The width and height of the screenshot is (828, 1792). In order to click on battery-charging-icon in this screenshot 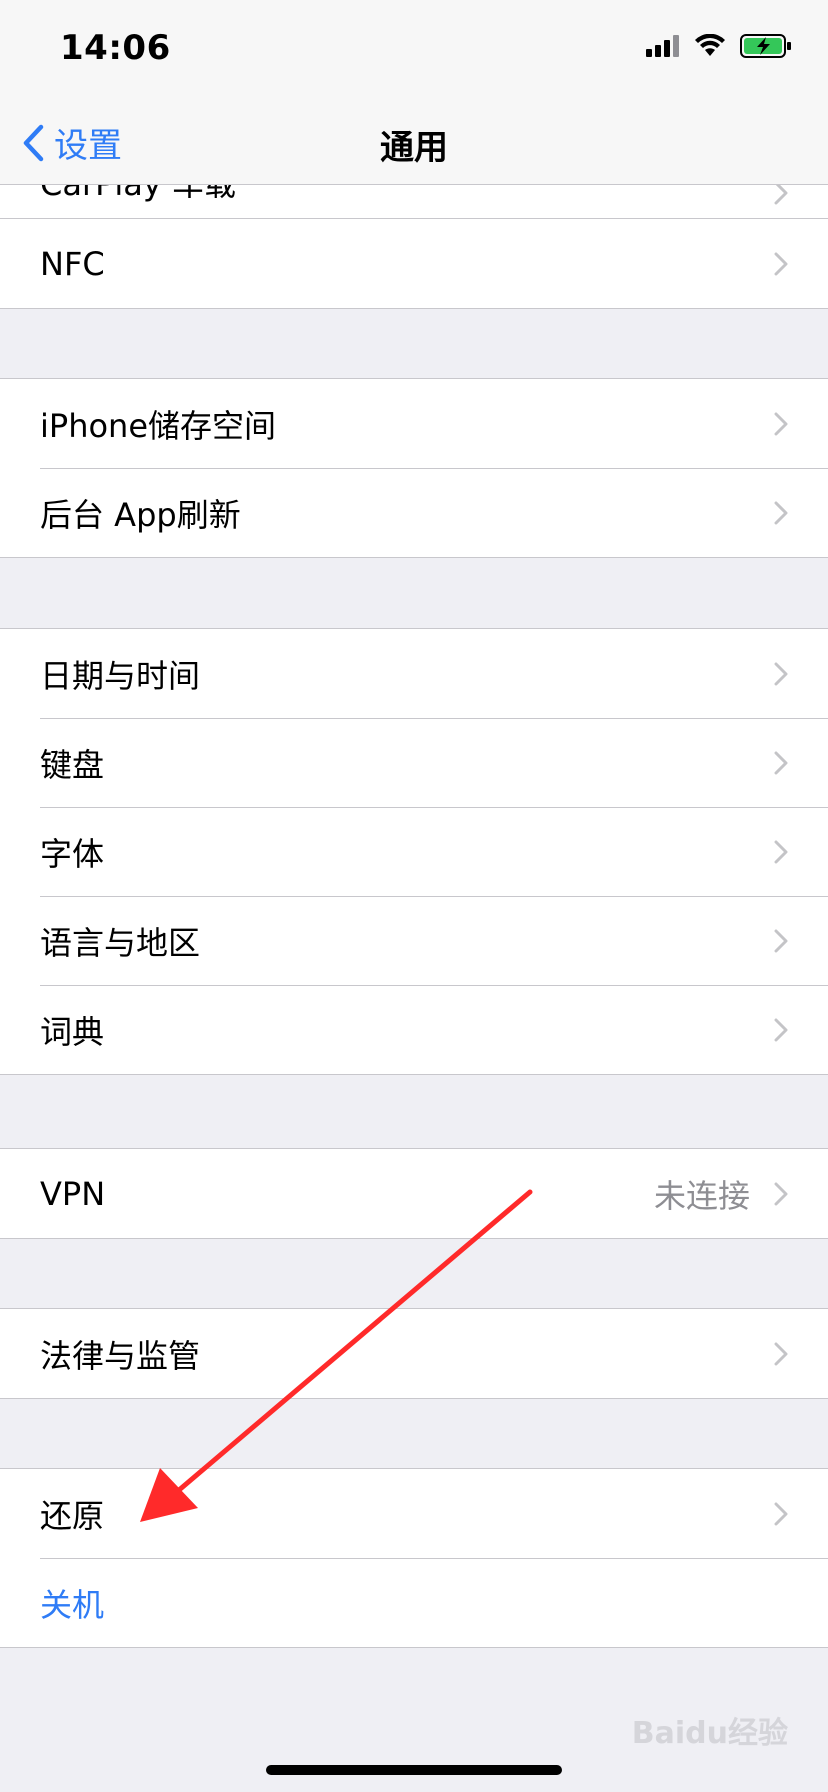, I will do `click(765, 46)`.